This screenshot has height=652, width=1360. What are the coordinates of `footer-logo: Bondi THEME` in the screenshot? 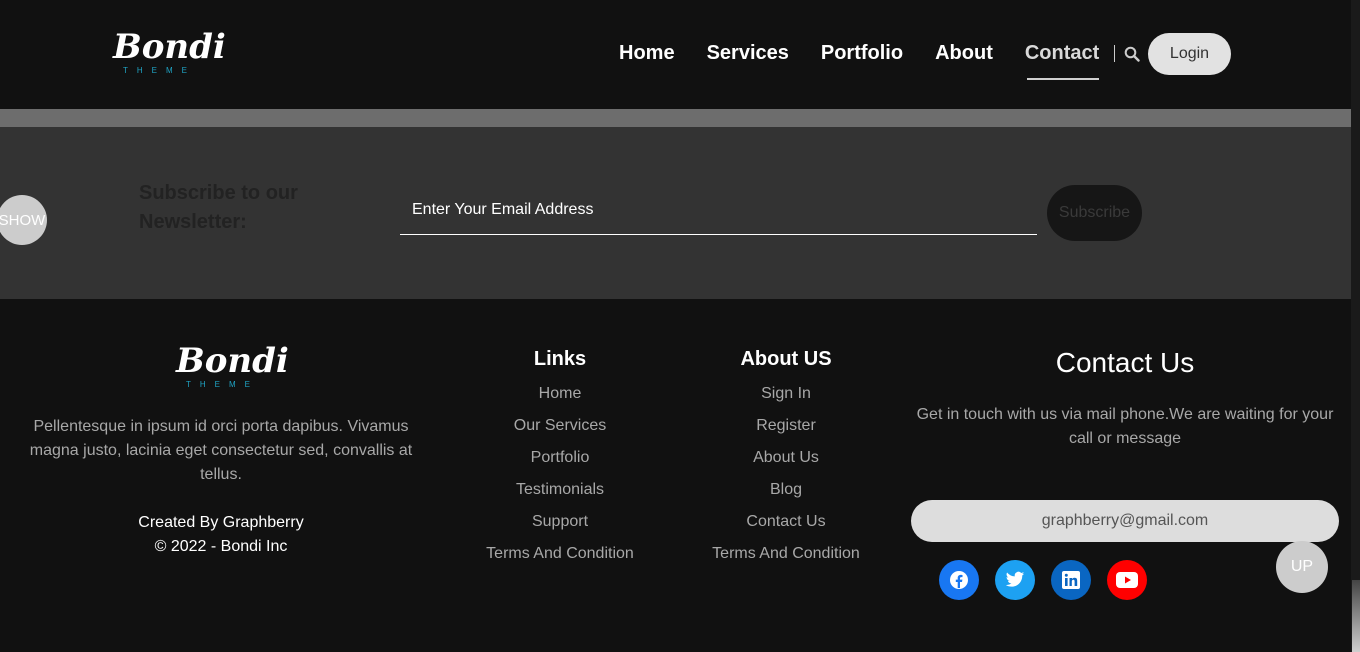 It's located at (232, 367).